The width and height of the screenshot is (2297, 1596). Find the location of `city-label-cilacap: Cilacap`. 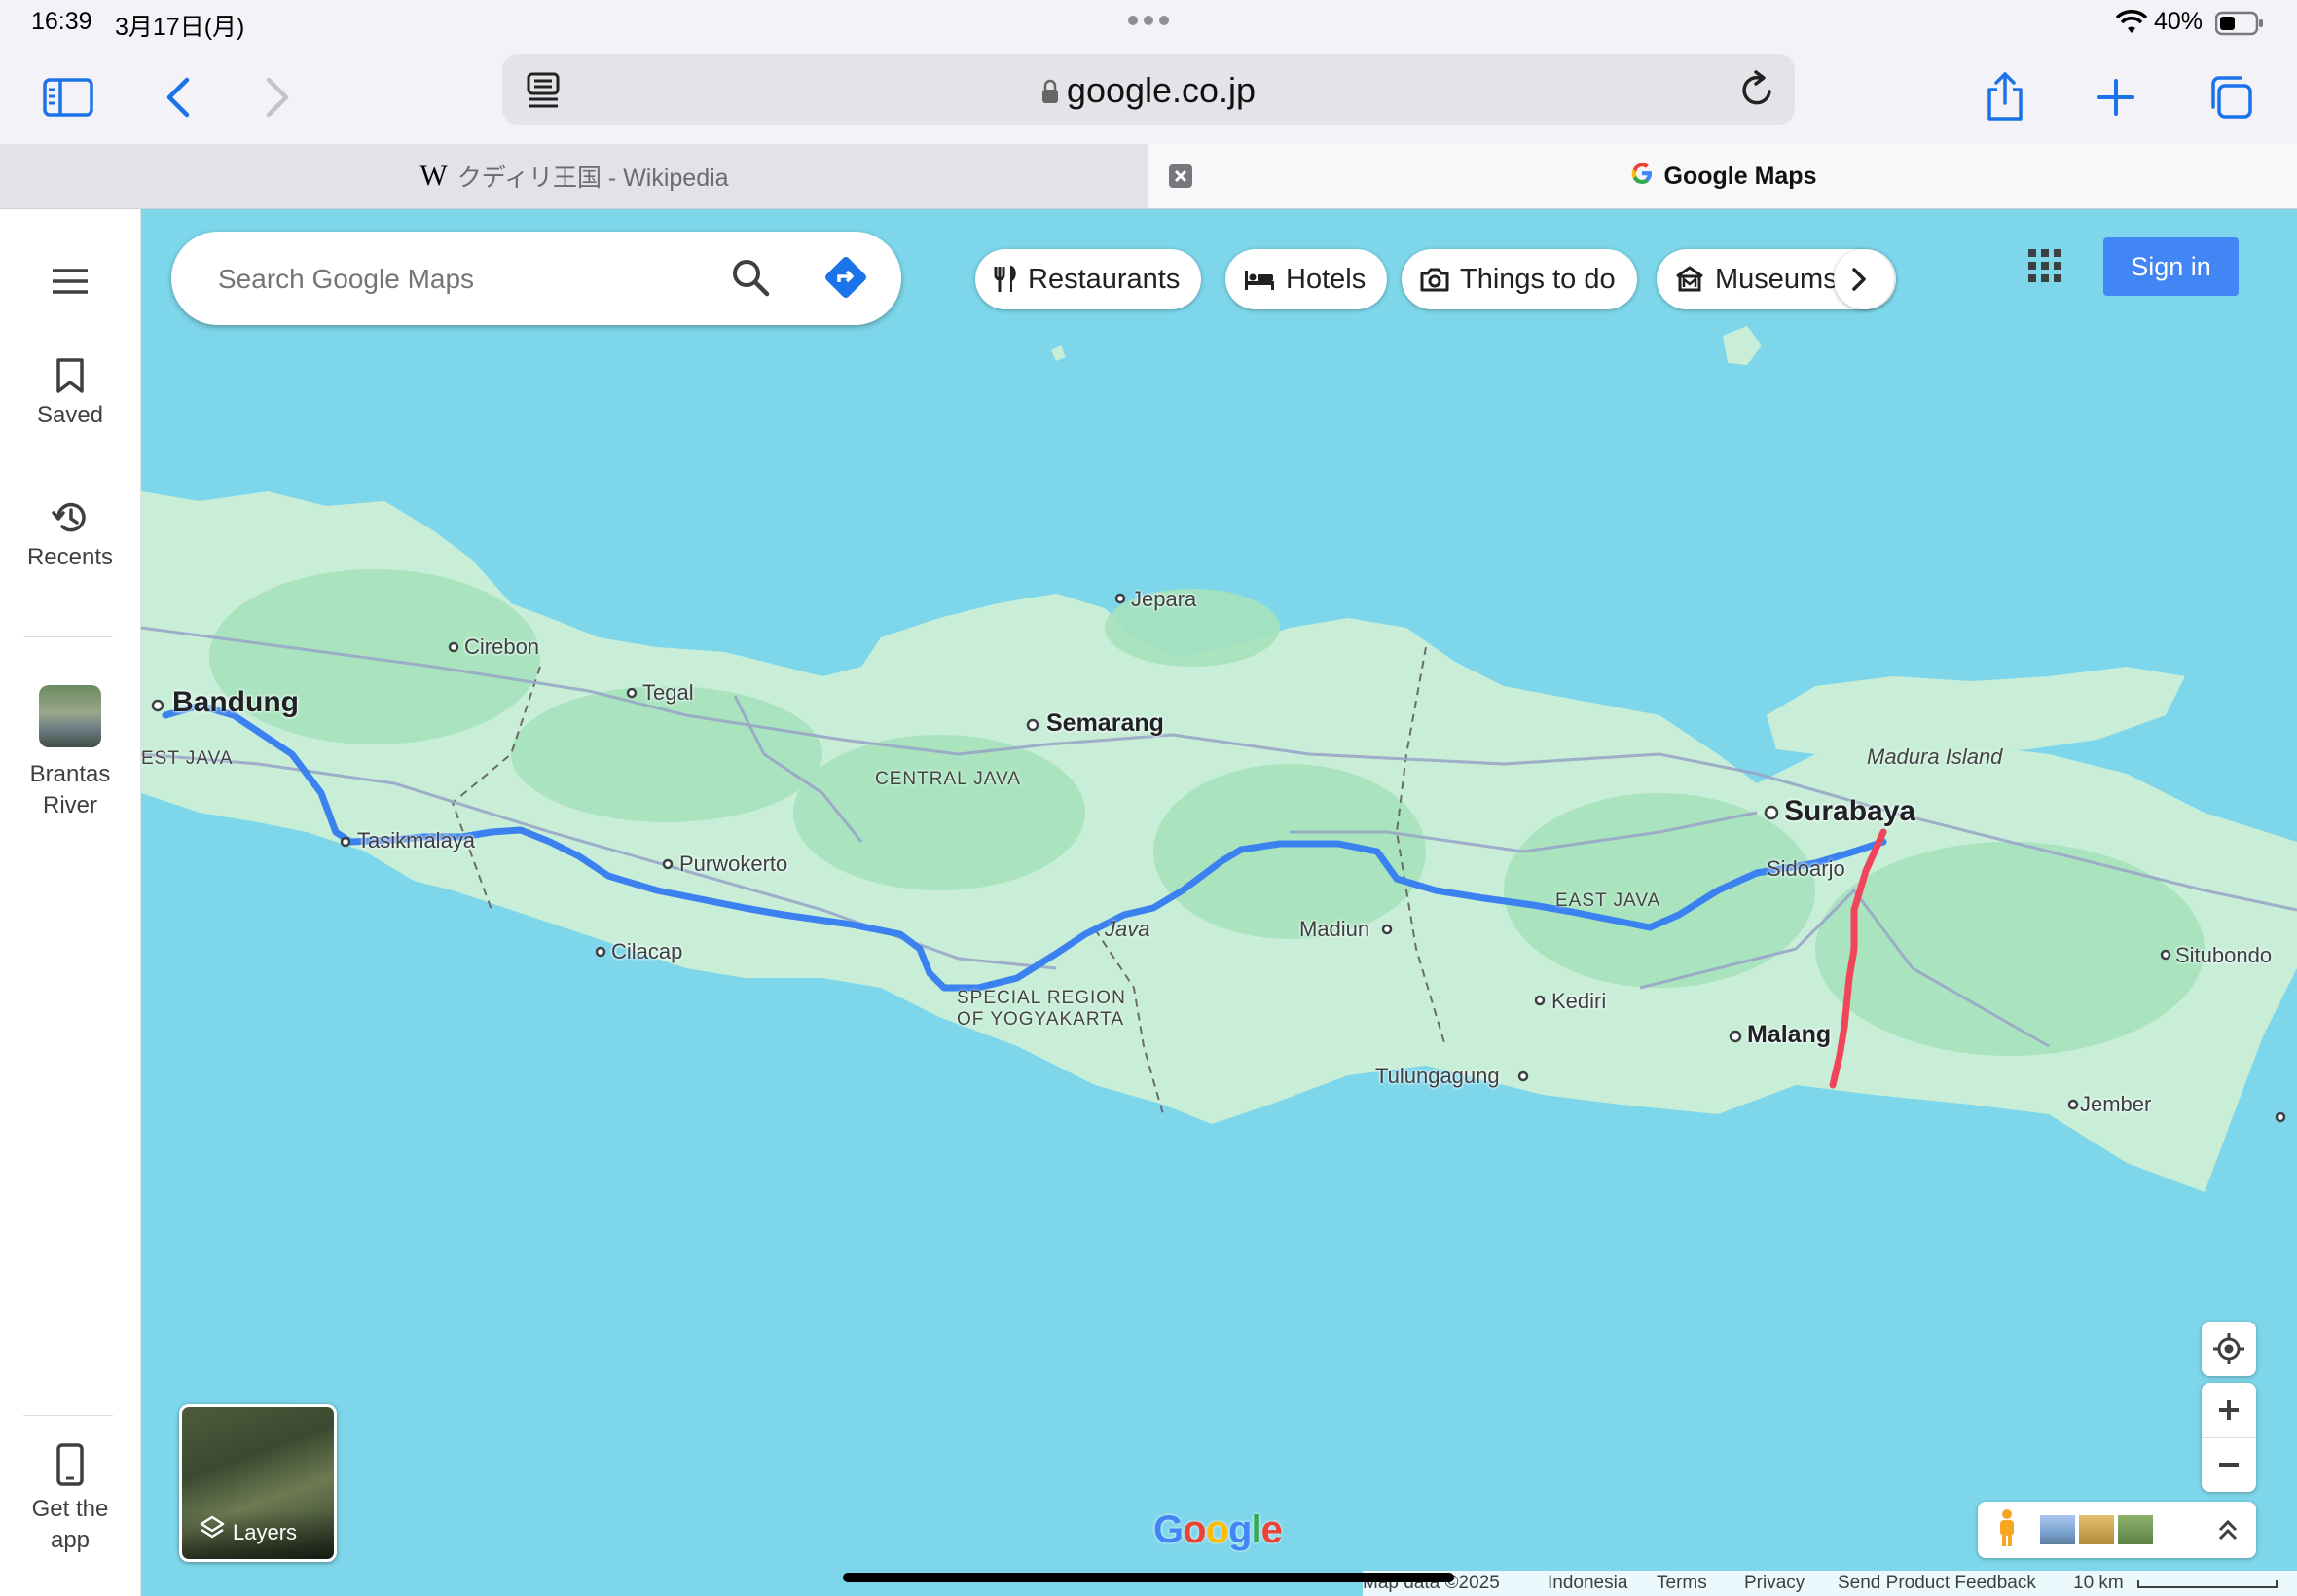

city-label-cilacap: Cilacap is located at coordinates (646, 951).